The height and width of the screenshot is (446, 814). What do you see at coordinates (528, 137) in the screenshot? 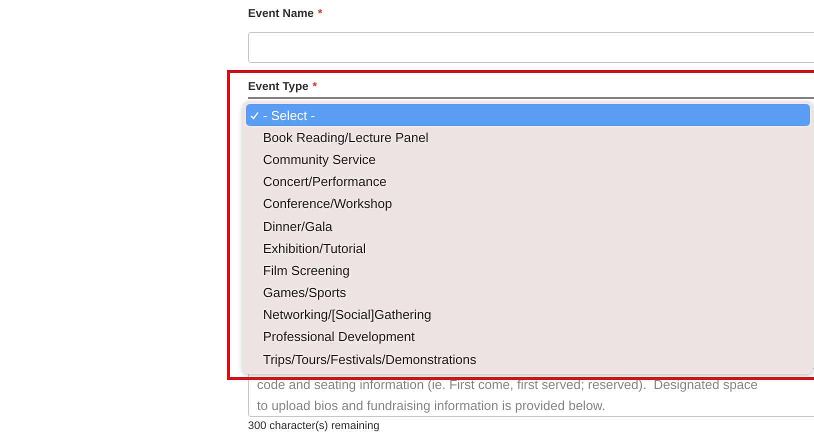
I see `dropdown-option: Book Reading/Lecture Panel` at bounding box center [528, 137].